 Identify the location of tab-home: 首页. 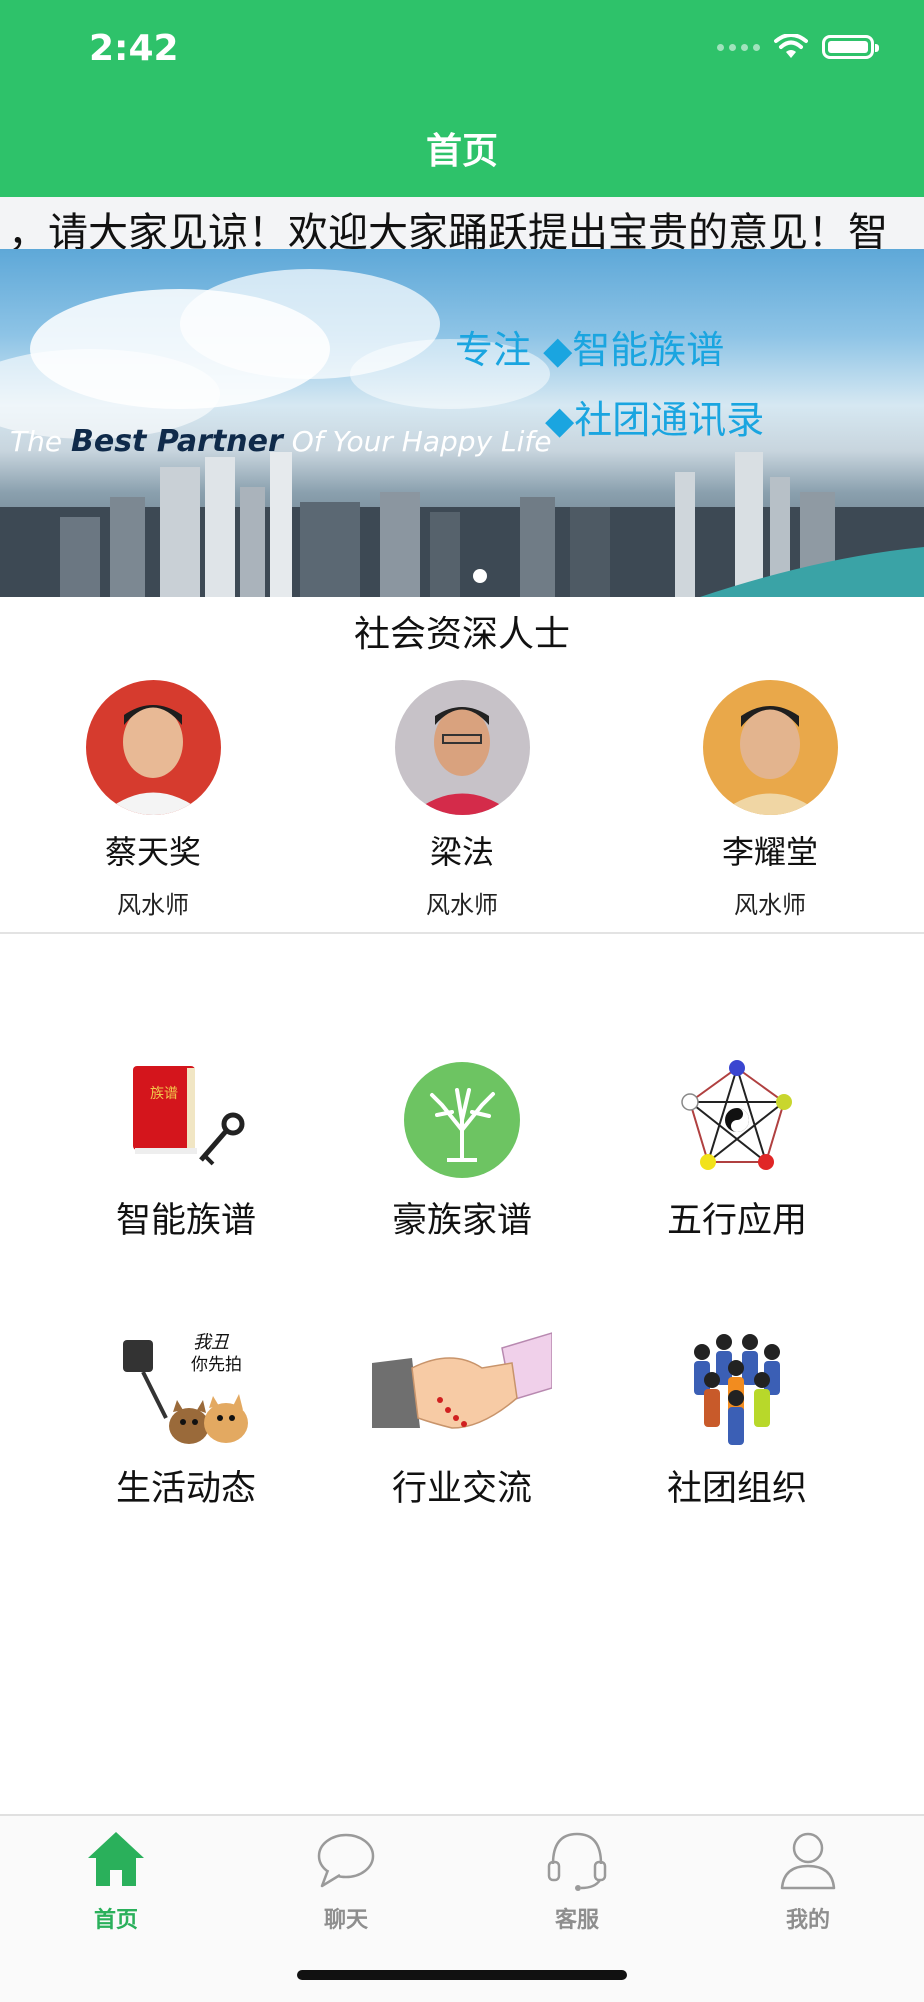
(116, 1881).